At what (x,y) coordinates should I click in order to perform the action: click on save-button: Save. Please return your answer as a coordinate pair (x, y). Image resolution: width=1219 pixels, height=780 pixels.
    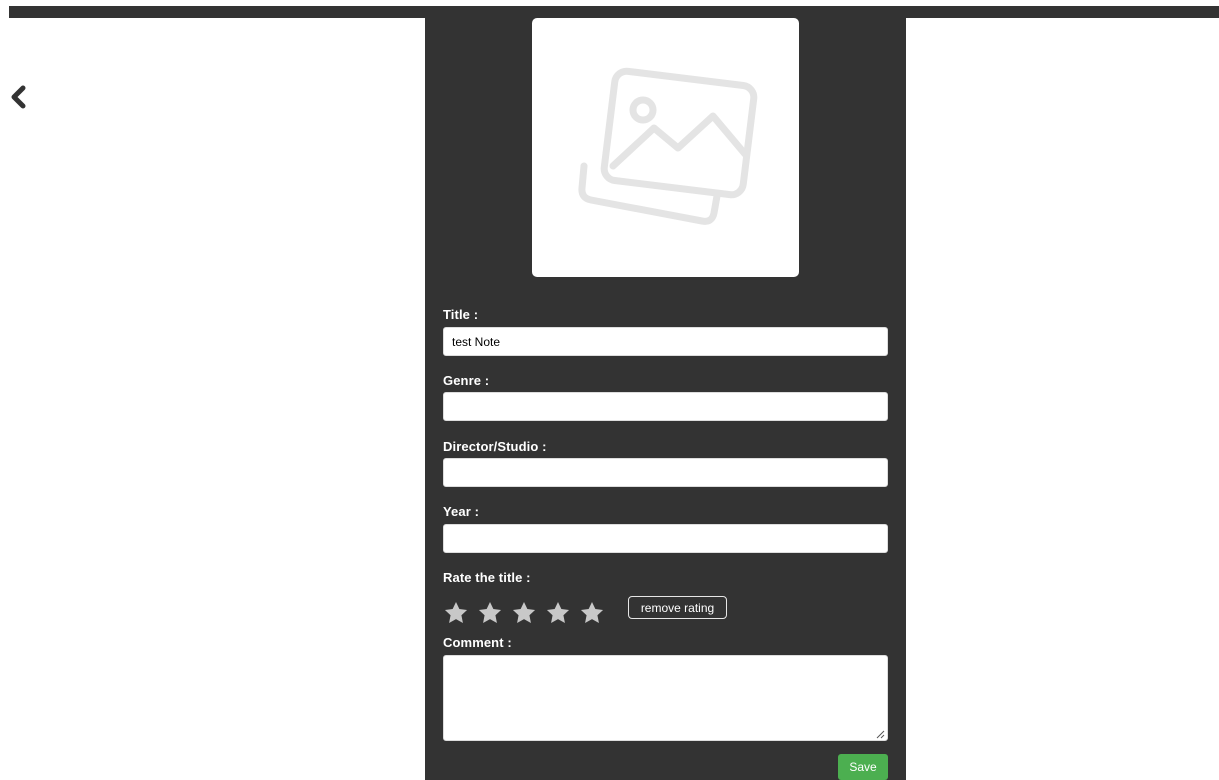
    Looking at the image, I should click on (863, 767).